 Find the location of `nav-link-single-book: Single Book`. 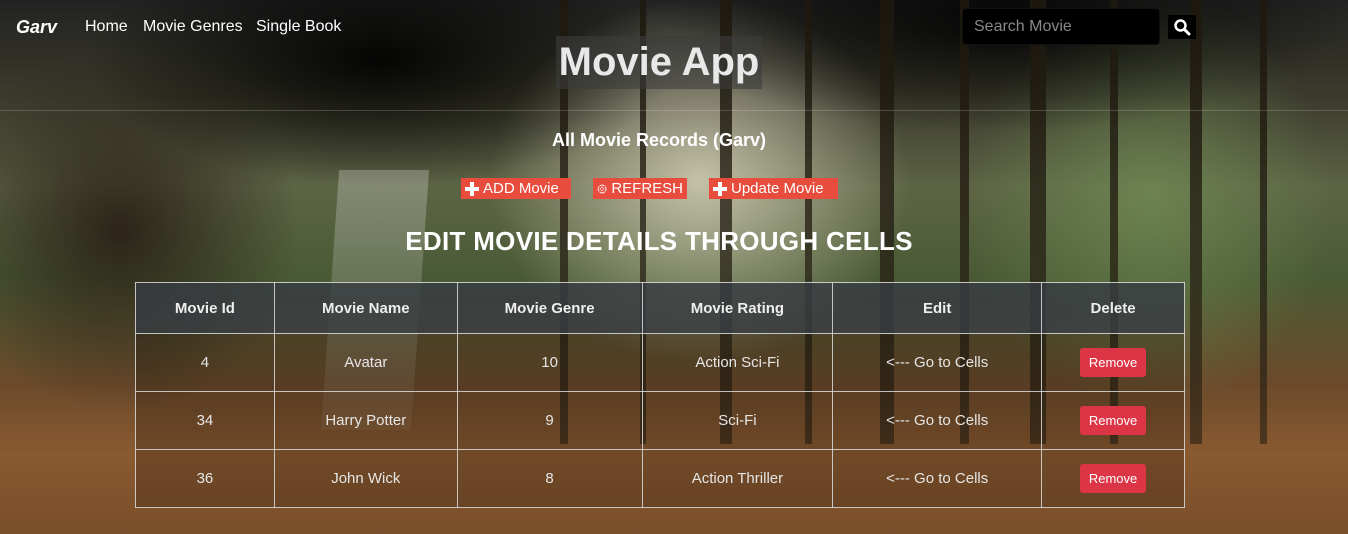

nav-link-single-book: Single Book is located at coordinates (298, 27).